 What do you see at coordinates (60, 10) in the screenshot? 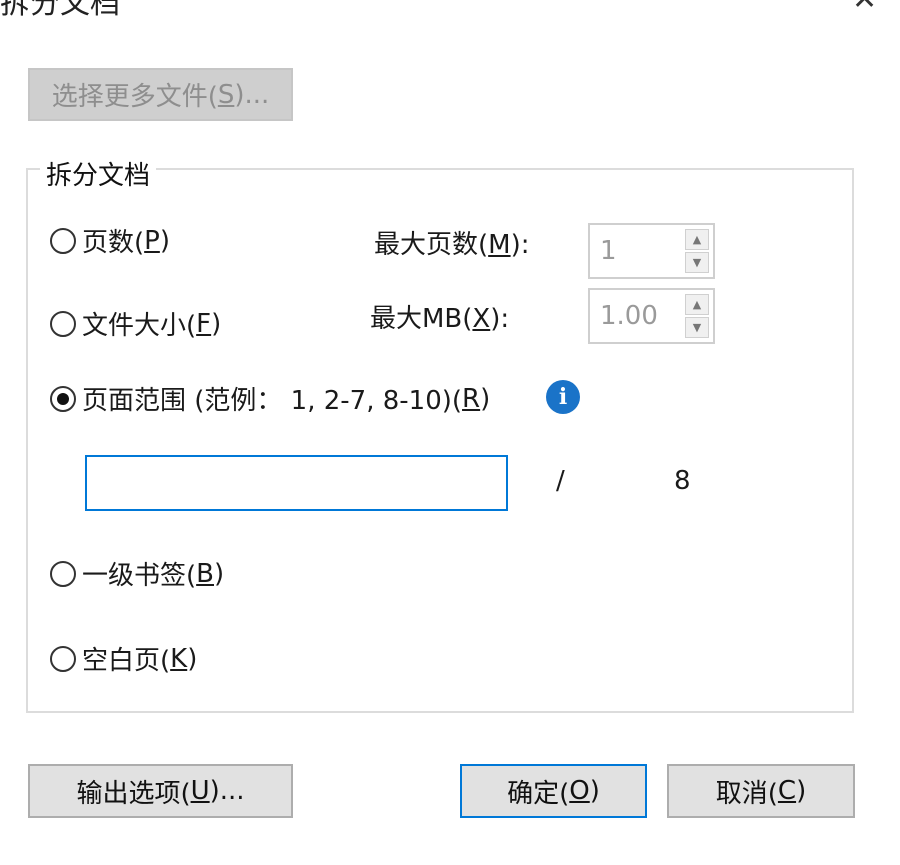
I see `dialog-title: 拆分文档` at bounding box center [60, 10].